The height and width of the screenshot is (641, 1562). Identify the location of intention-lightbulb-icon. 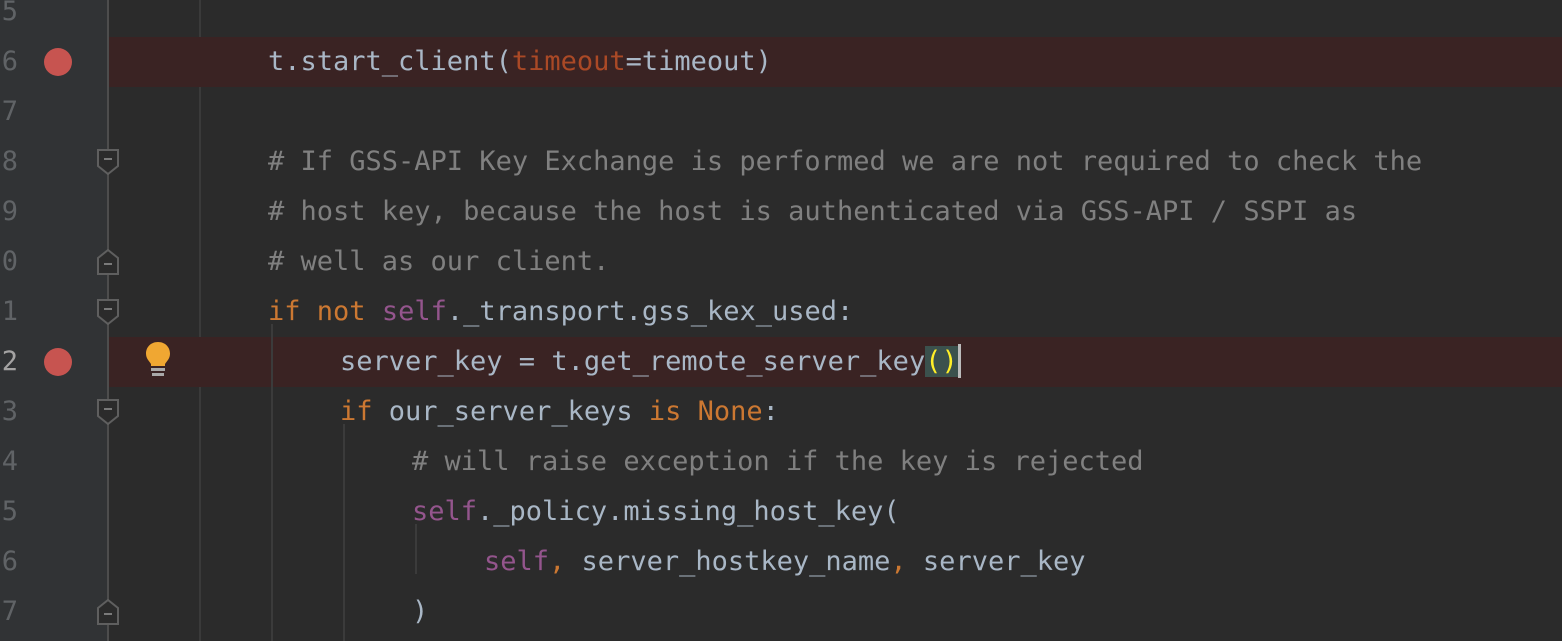
(158, 360).